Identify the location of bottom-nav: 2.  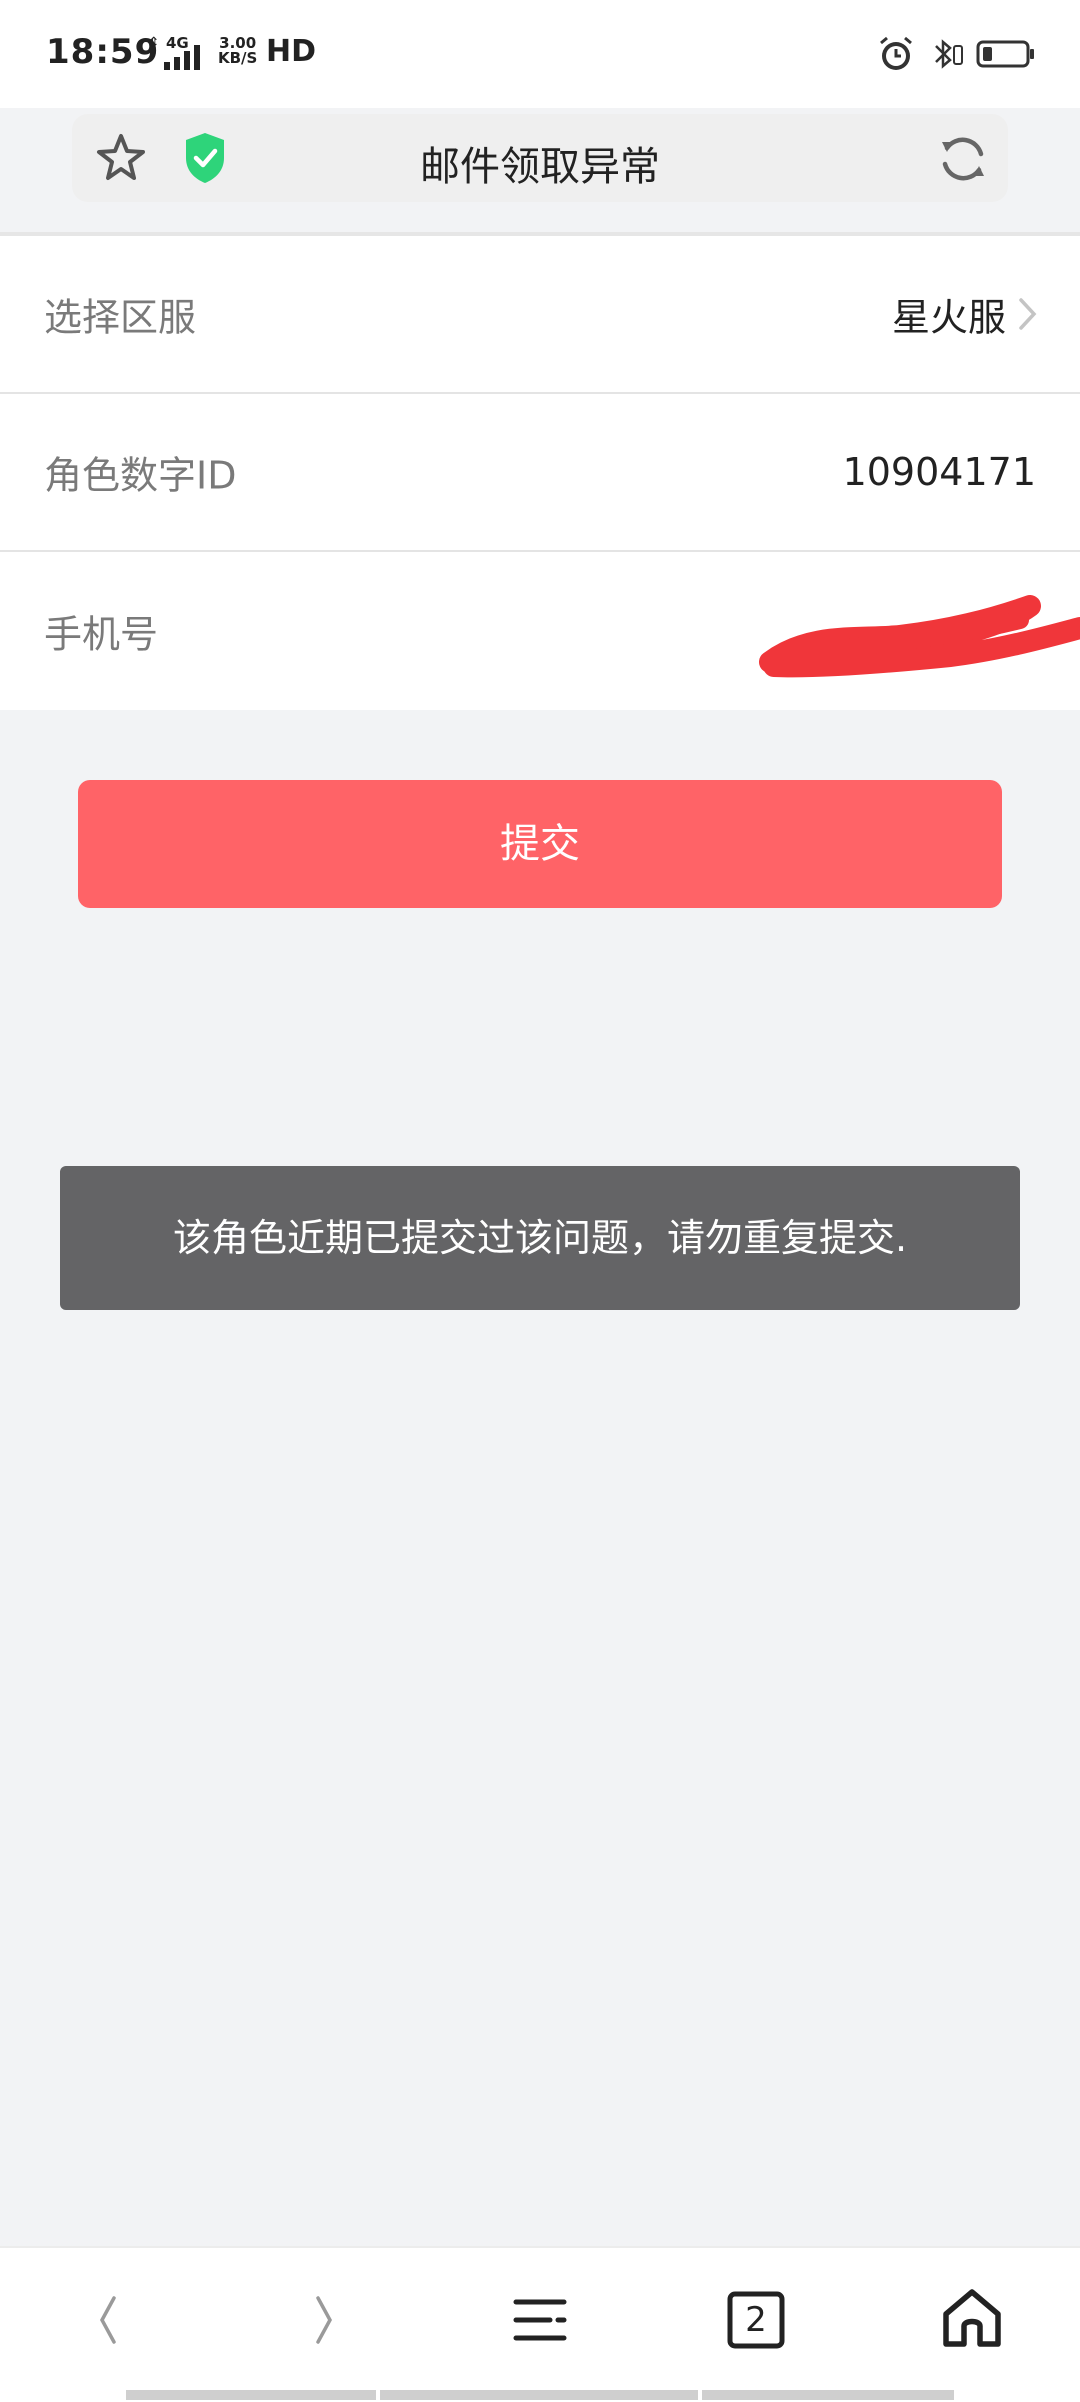
(540, 2324).